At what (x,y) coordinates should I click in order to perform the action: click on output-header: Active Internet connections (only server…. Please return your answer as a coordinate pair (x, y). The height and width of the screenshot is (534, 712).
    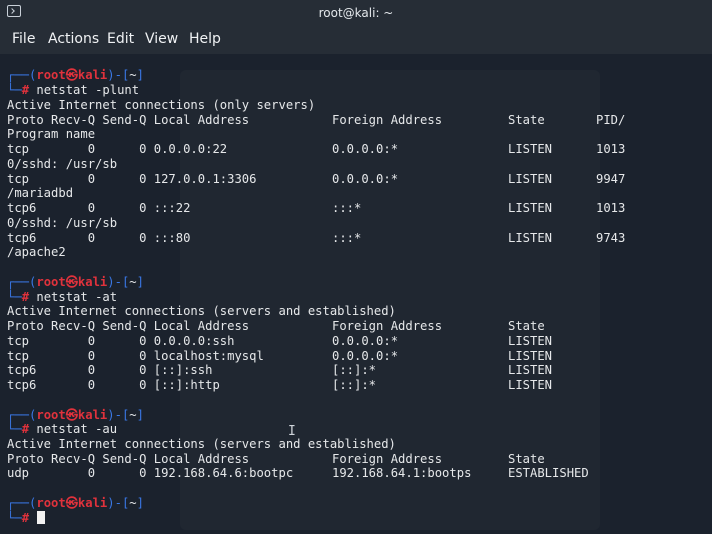
    Looking at the image, I should click on (161, 105).